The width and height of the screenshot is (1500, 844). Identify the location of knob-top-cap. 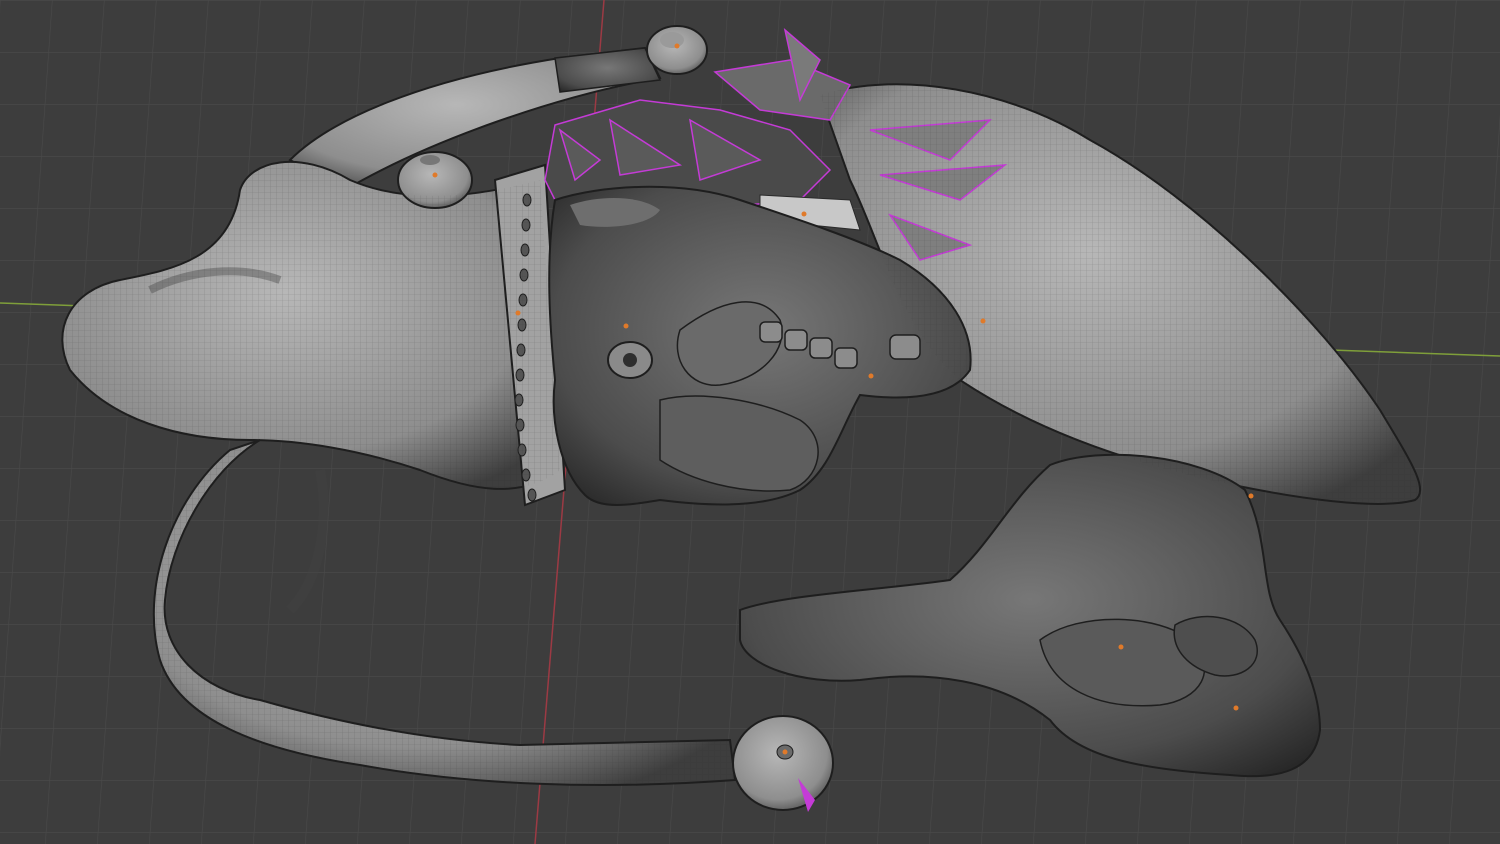
(672, 40).